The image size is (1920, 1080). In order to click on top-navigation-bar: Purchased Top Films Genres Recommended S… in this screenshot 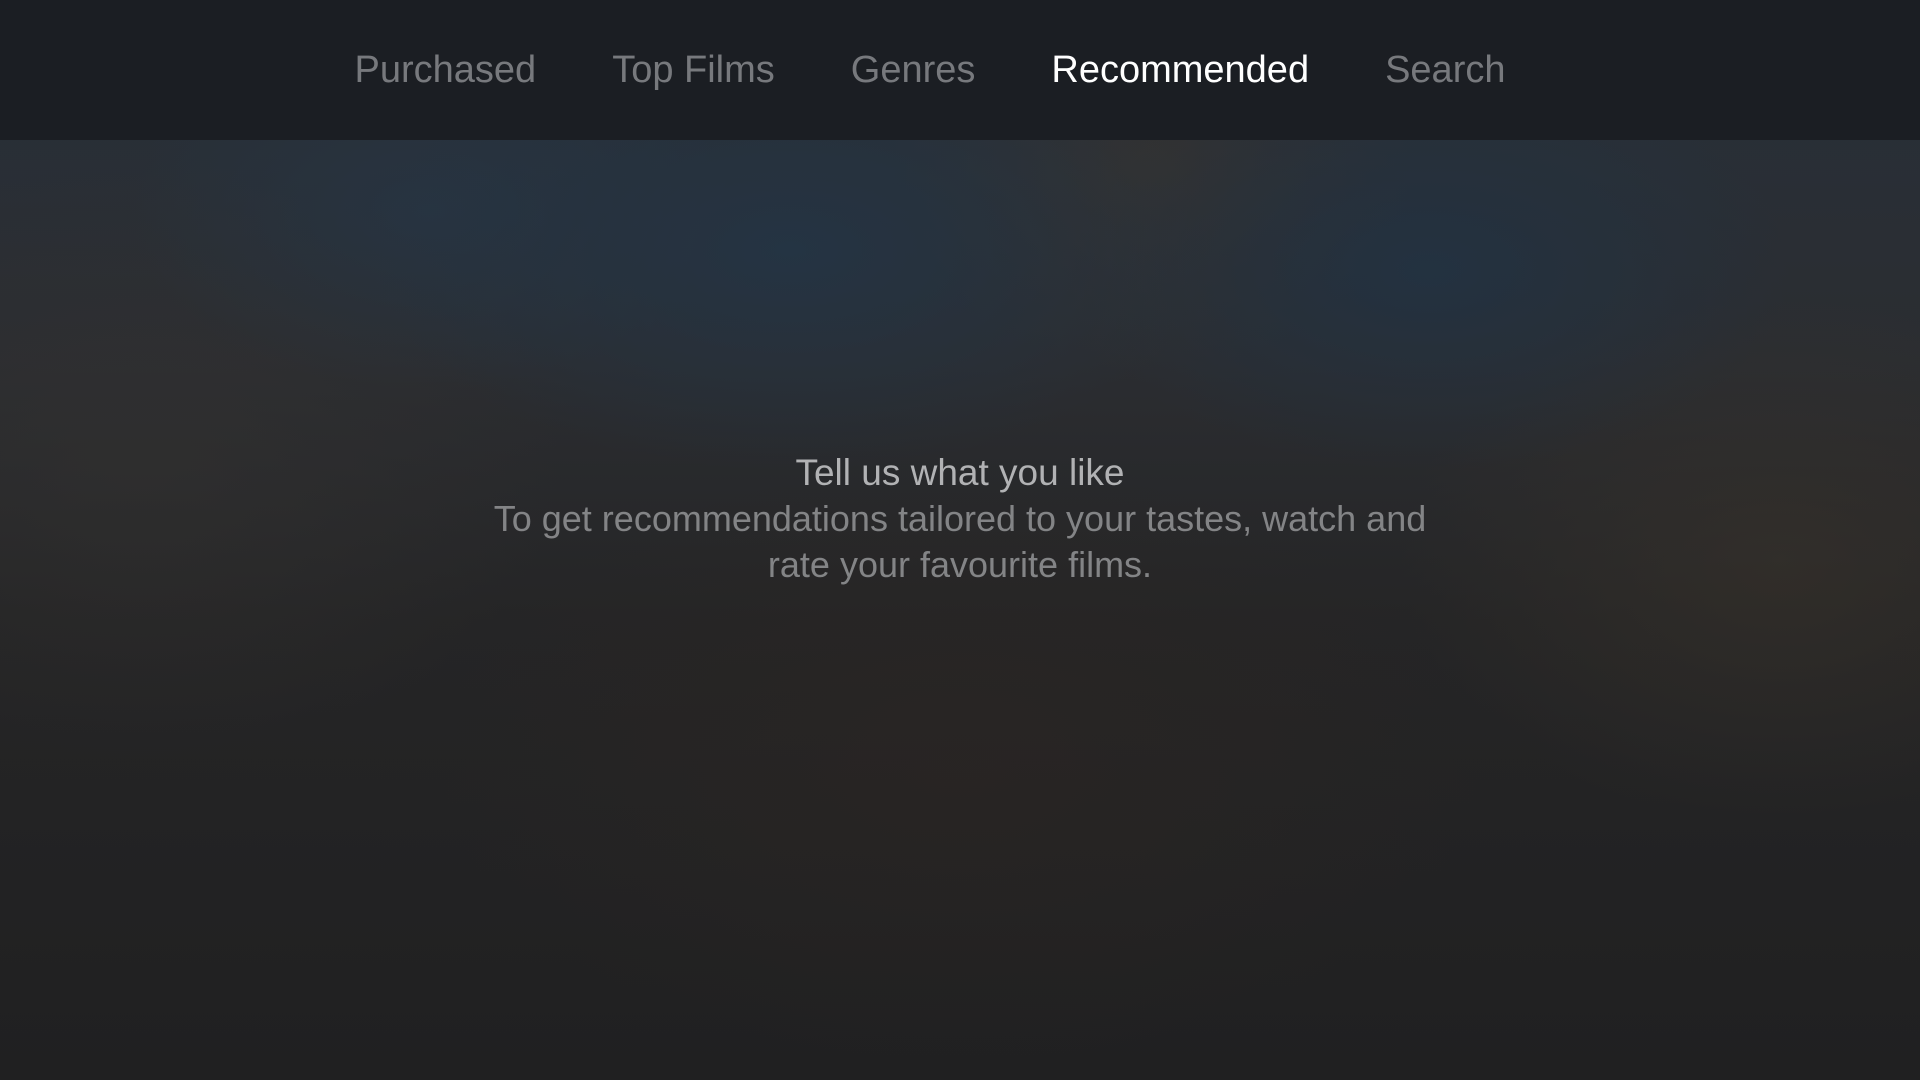, I will do `click(960, 70)`.